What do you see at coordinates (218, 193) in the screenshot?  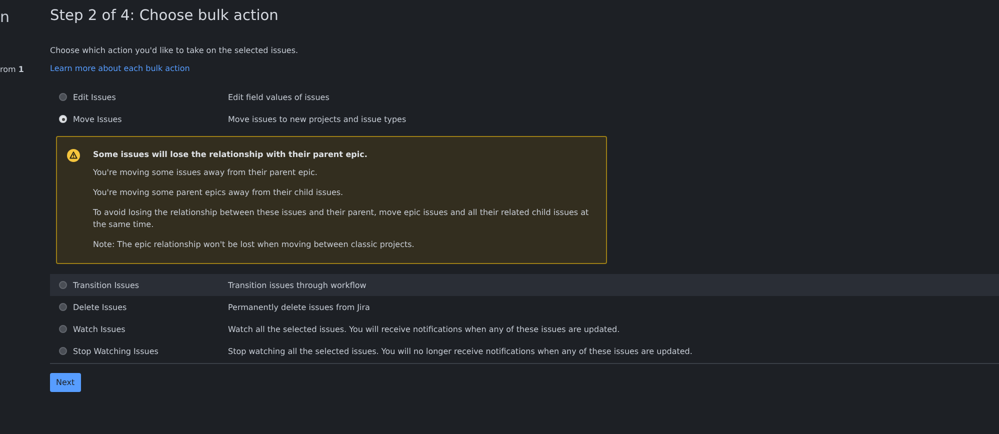 I see `warning-text: You're moving some parent epics away from their child issues.` at bounding box center [218, 193].